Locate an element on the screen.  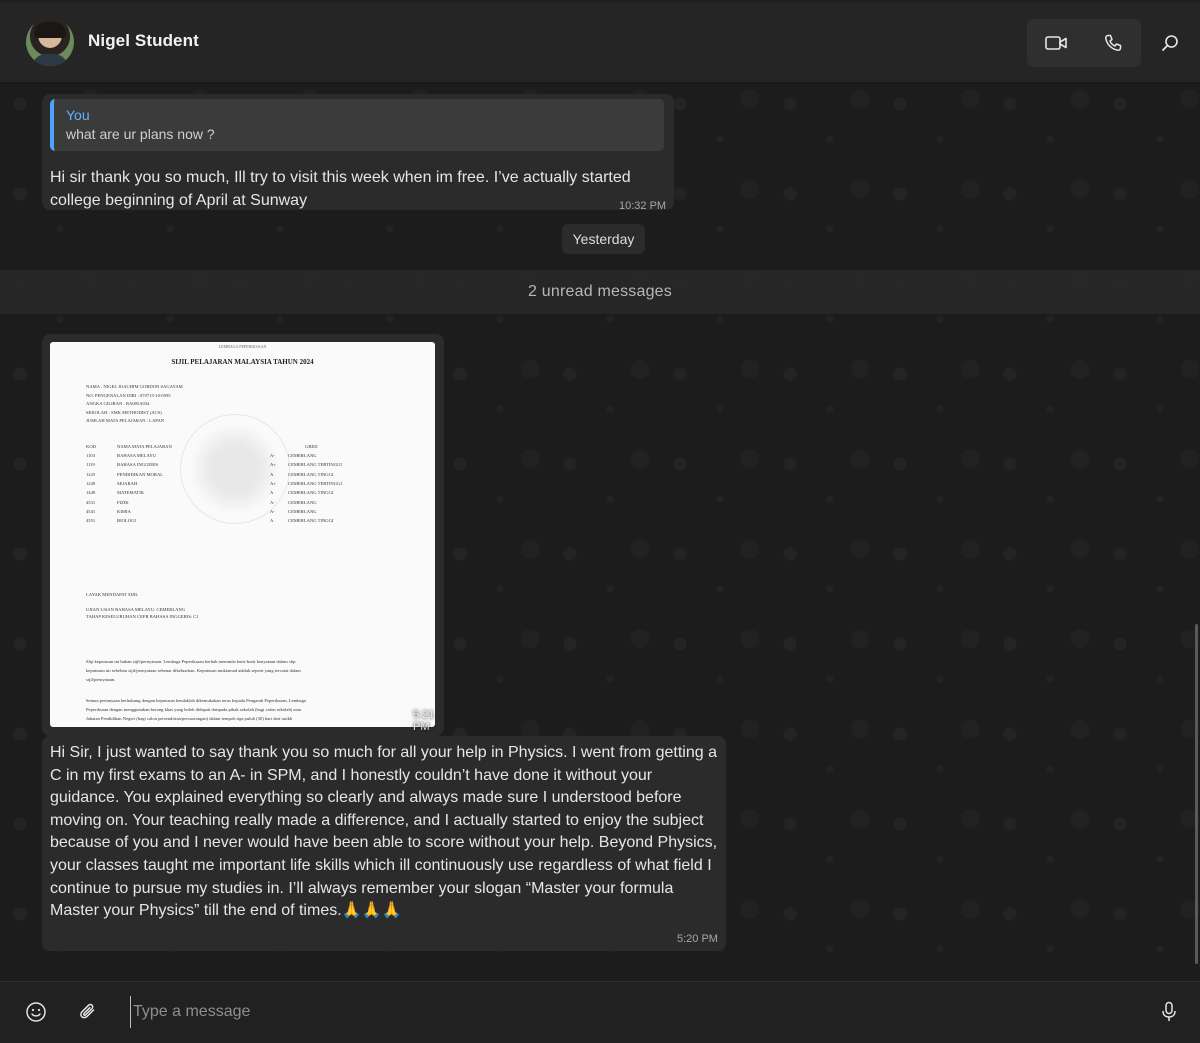
contact-name: Nigel Student is located at coordinates (143, 41).